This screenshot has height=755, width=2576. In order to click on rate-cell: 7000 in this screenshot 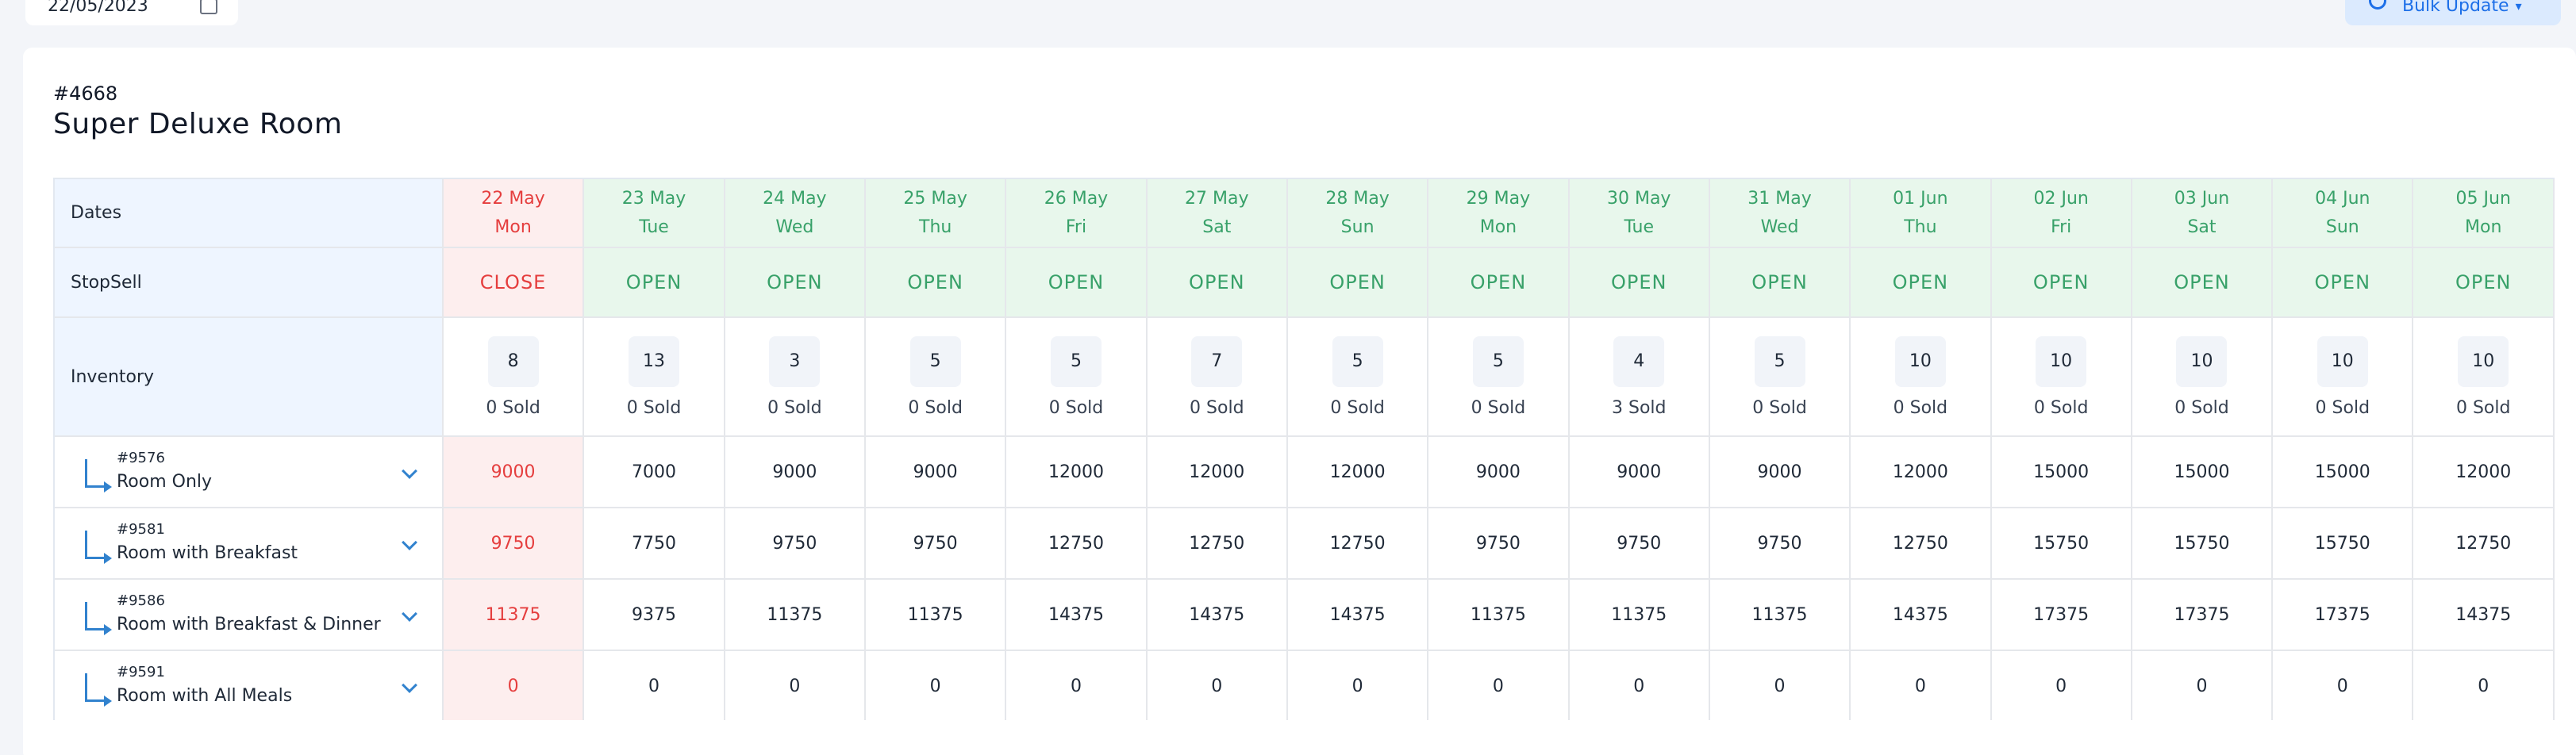, I will do `click(654, 472)`.